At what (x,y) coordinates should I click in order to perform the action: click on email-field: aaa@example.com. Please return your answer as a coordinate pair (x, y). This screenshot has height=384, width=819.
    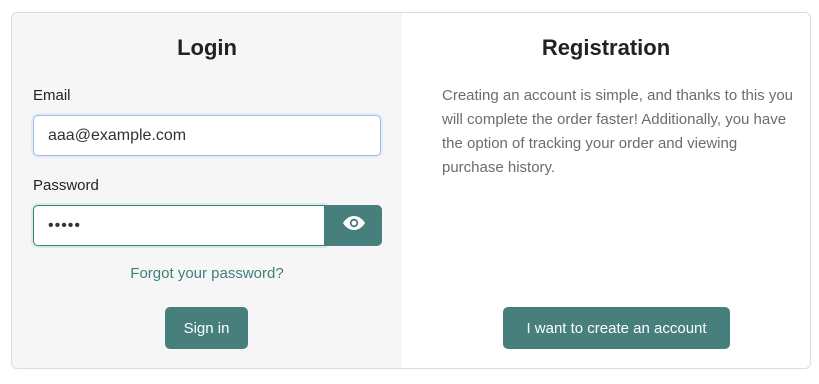
    Looking at the image, I should click on (207, 135).